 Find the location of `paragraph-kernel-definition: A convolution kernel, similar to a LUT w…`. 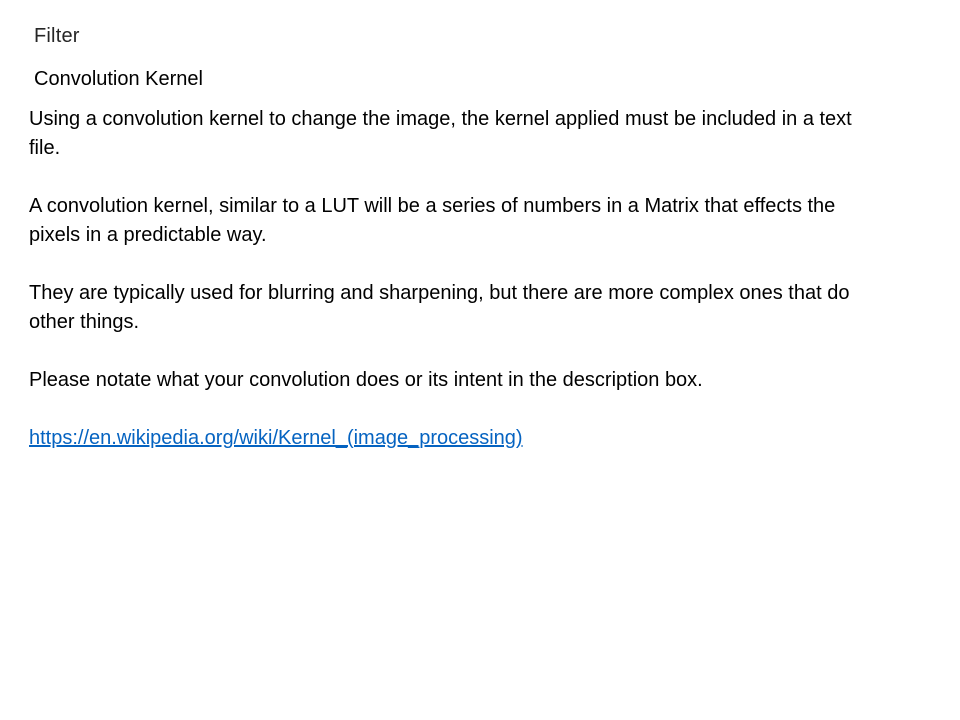

paragraph-kernel-definition: A convolution kernel, similar to a LUT w… is located at coordinates (432, 220).